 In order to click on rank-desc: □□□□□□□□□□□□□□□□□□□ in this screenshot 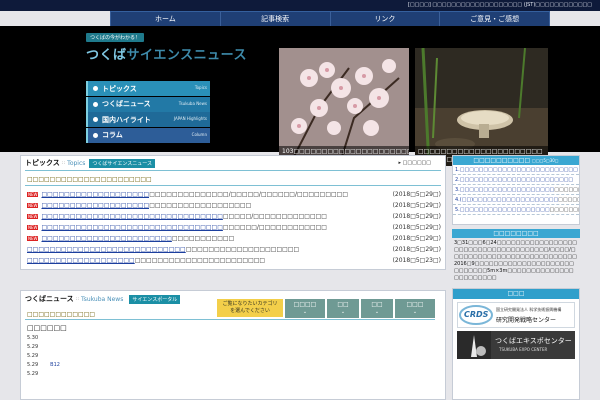, I will do `click(564, 210)`.